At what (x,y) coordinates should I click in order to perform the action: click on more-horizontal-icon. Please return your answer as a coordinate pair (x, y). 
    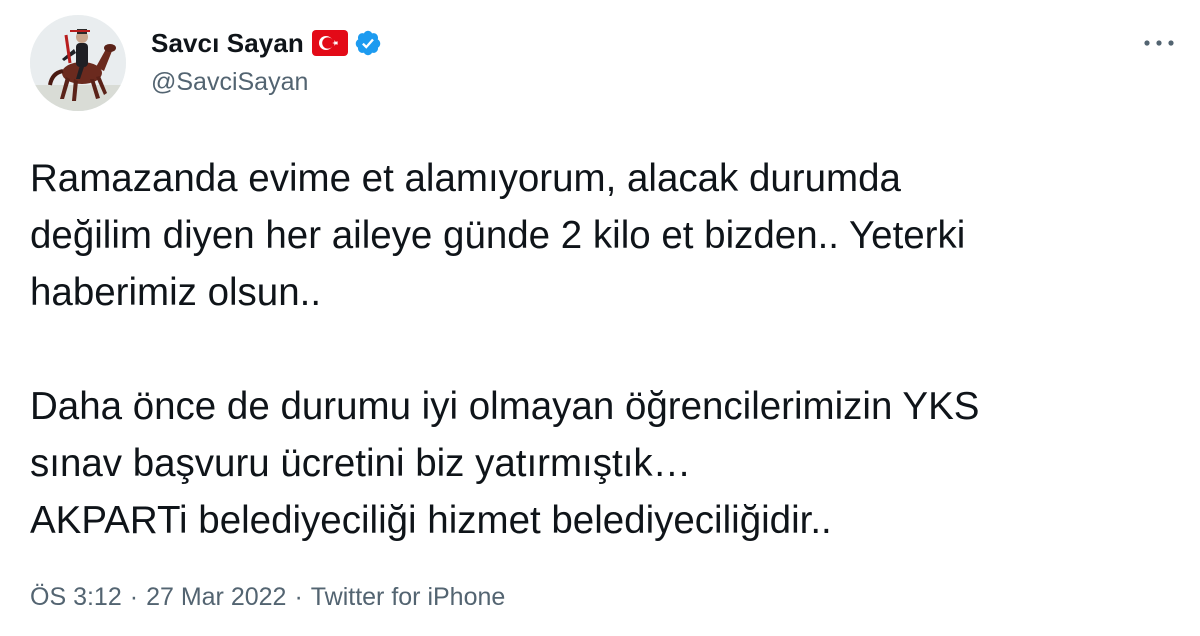
    Looking at the image, I should click on (1159, 43).